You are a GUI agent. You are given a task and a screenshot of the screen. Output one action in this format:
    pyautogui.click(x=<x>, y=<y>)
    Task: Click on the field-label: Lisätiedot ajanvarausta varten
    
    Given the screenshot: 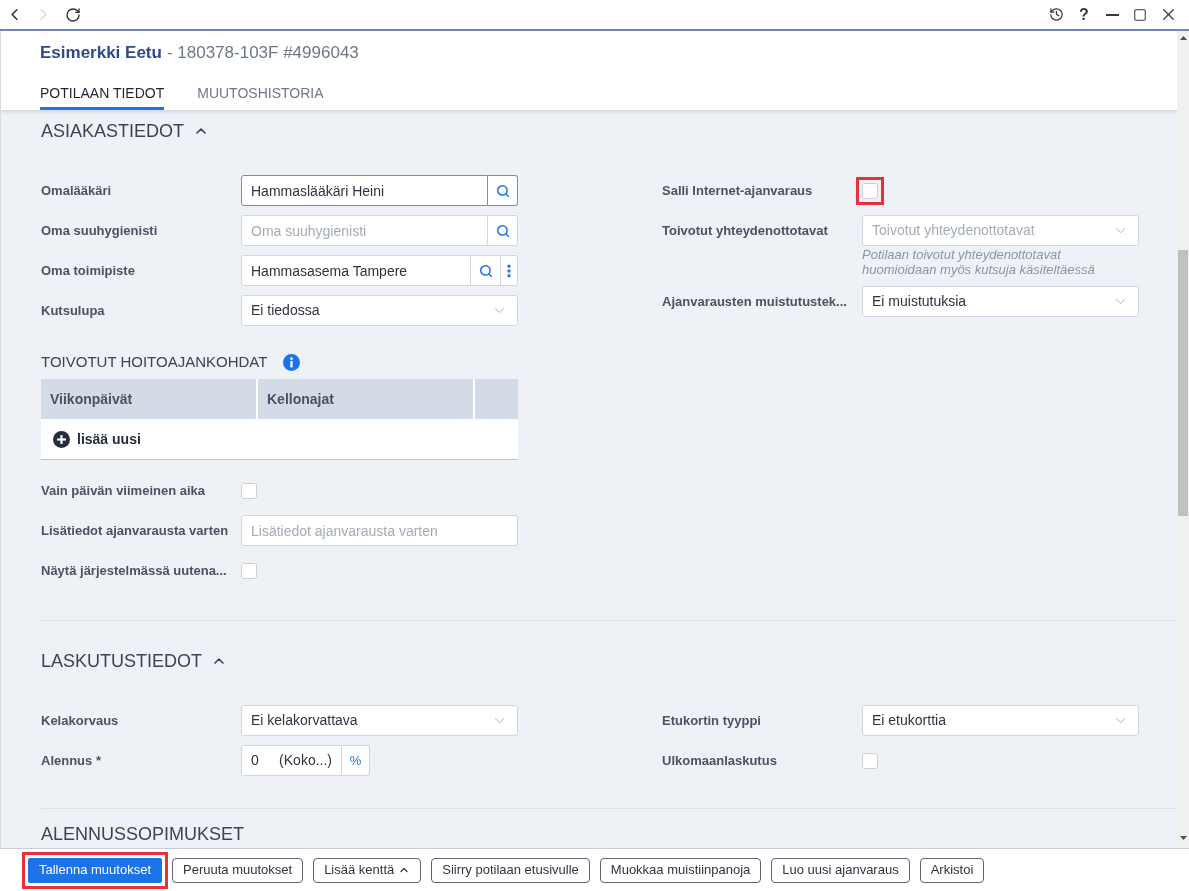 What is the action you would take?
    pyautogui.click(x=135, y=530)
    